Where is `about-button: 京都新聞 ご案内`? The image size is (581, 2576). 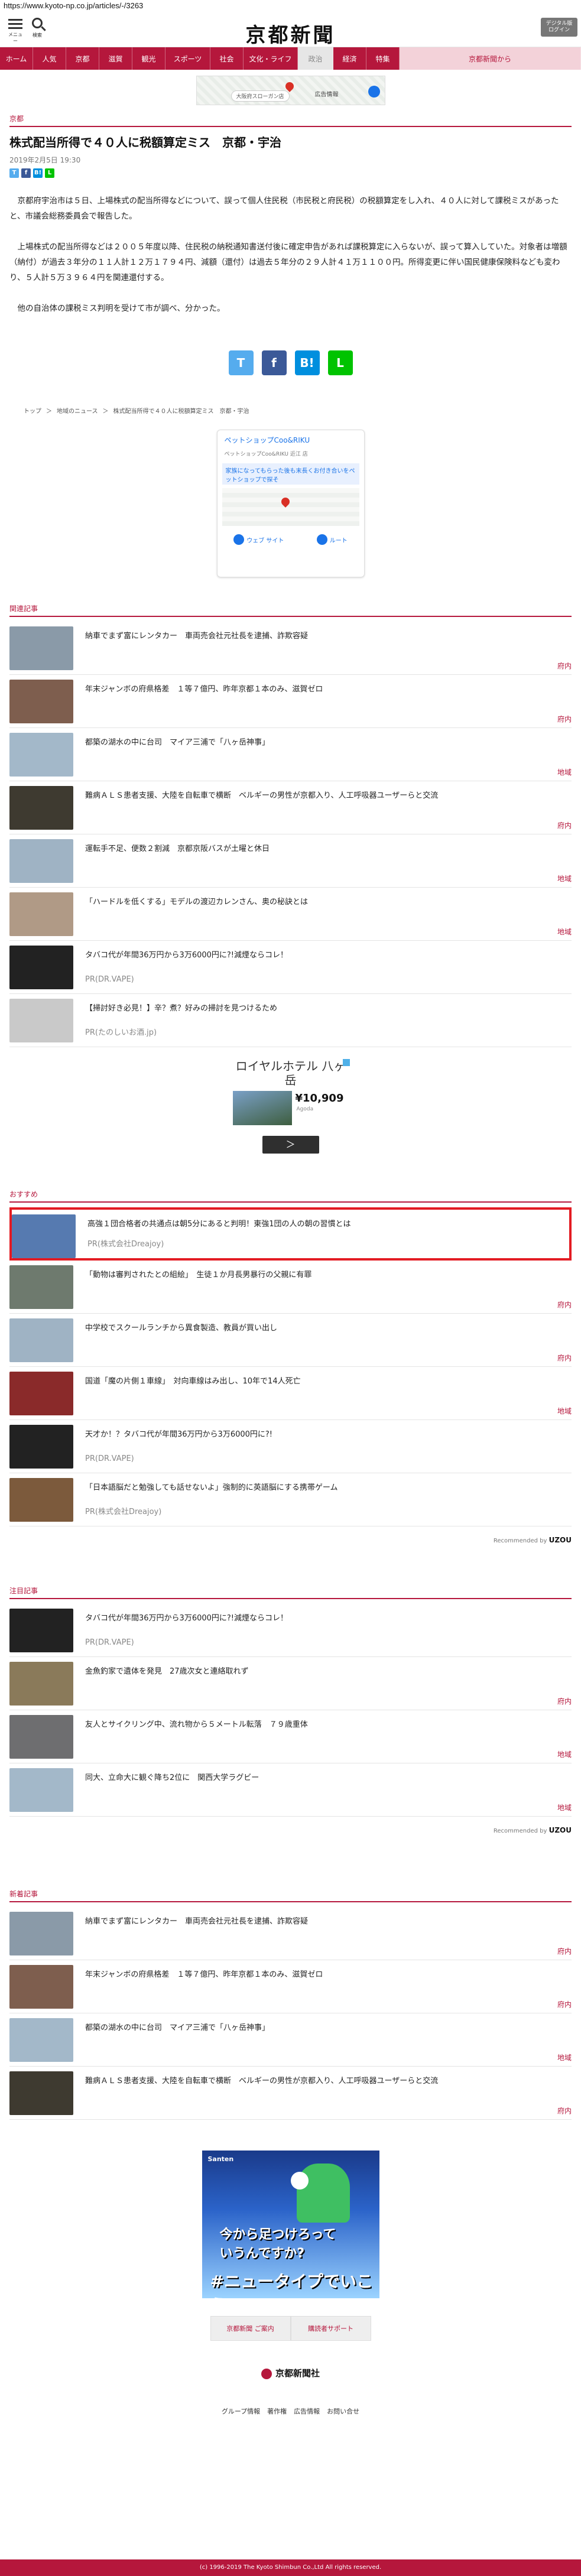
about-button: 京都新聞 ご案内 is located at coordinates (250, 2328).